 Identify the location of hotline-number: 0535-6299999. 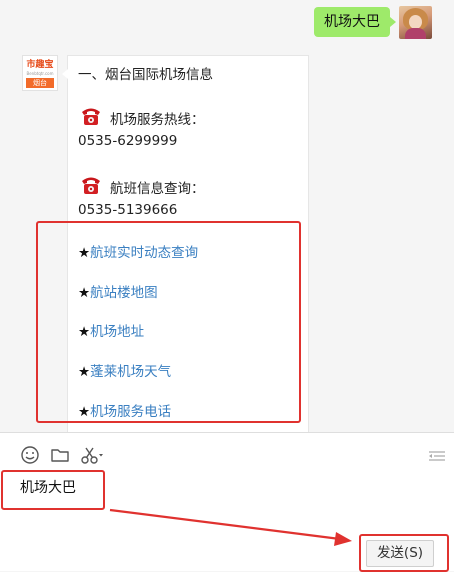
(128, 141).